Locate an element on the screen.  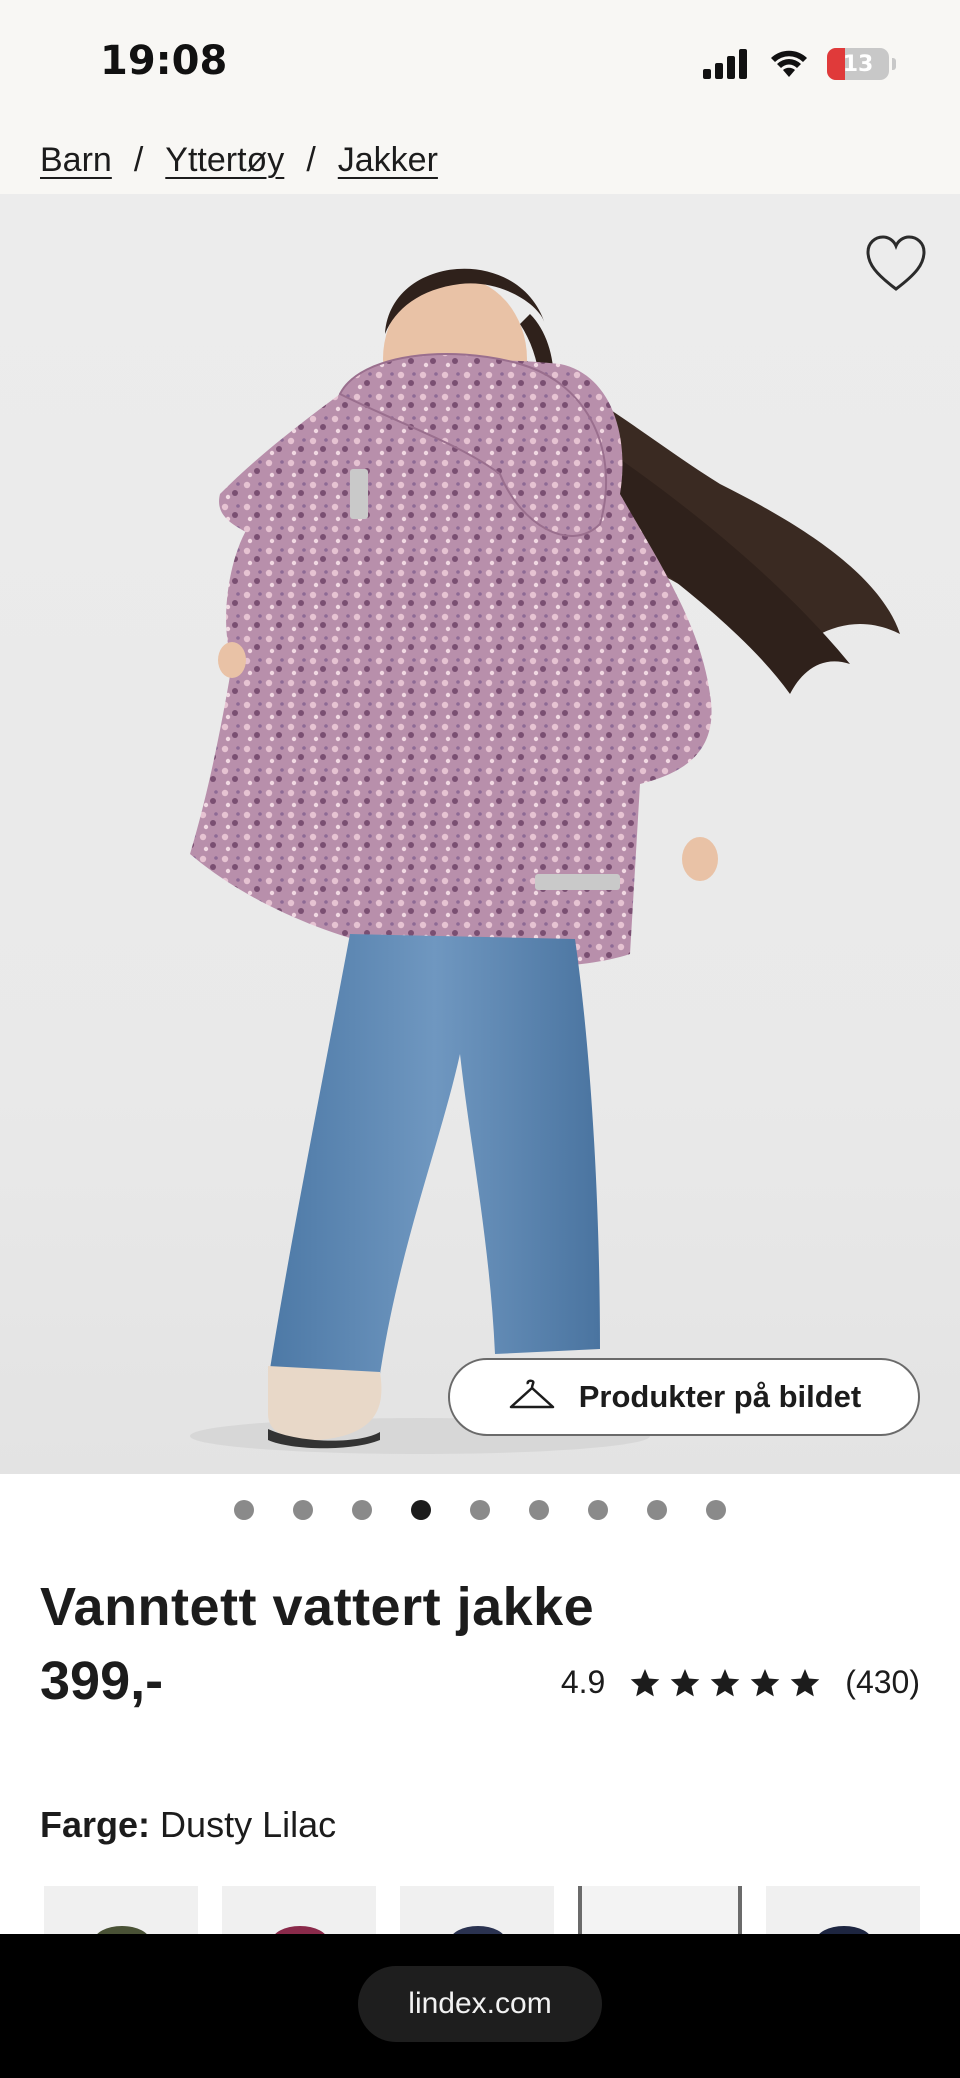
carousel-indicator is located at coordinates (480, 1515).